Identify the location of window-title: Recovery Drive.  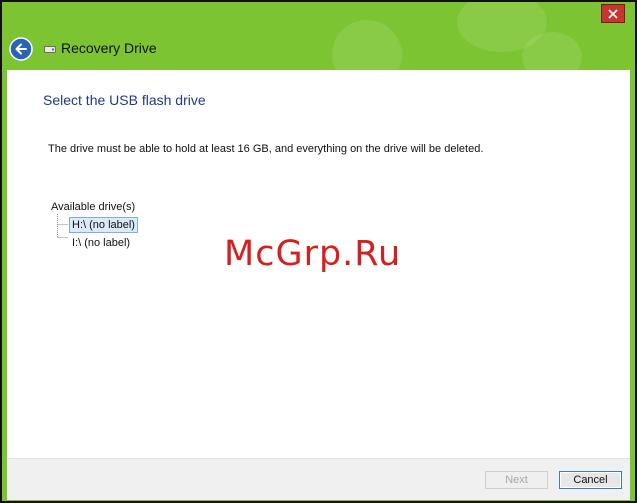
(109, 48).